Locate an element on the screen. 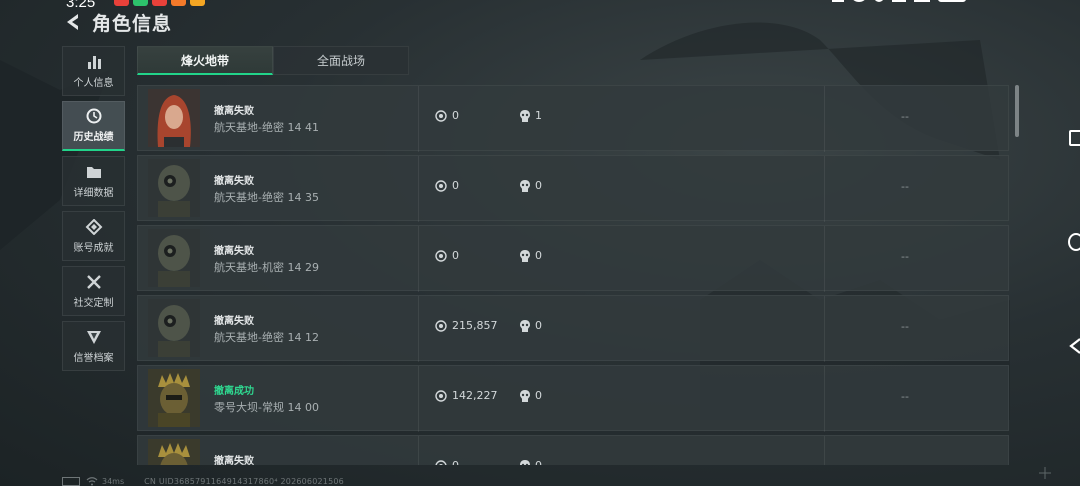  sidebar-item-label: 详细数据 is located at coordinates (93, 193).